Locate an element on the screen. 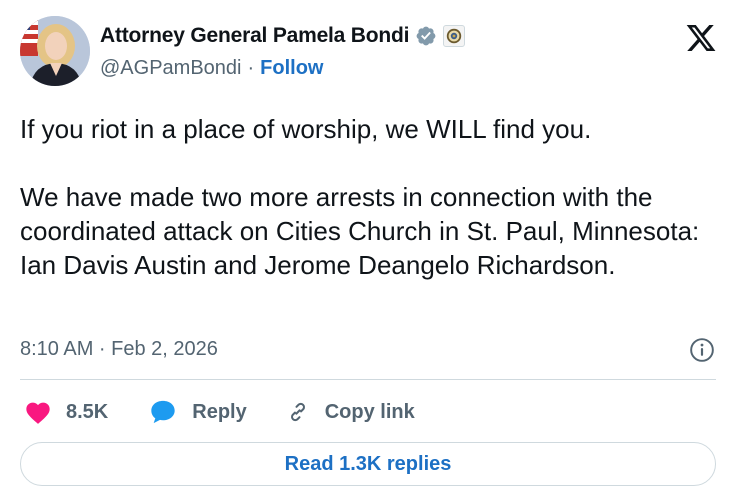  link-icon is located at coordinates (297, 412).